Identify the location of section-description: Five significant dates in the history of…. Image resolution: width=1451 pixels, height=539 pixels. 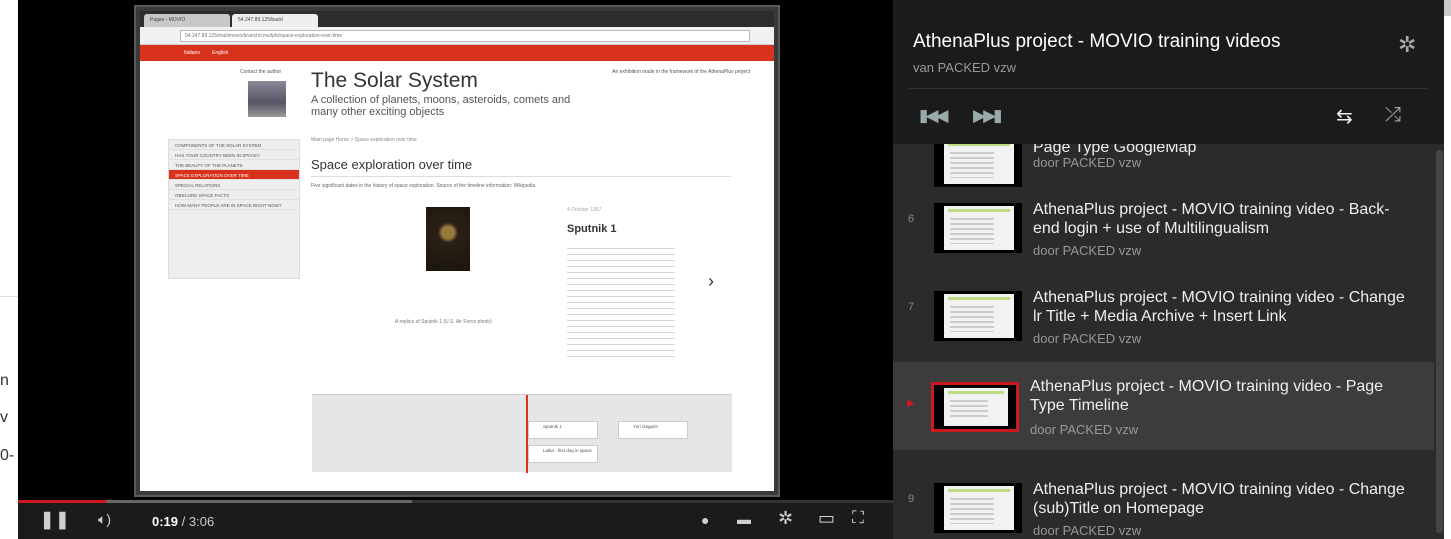
(423, 186).